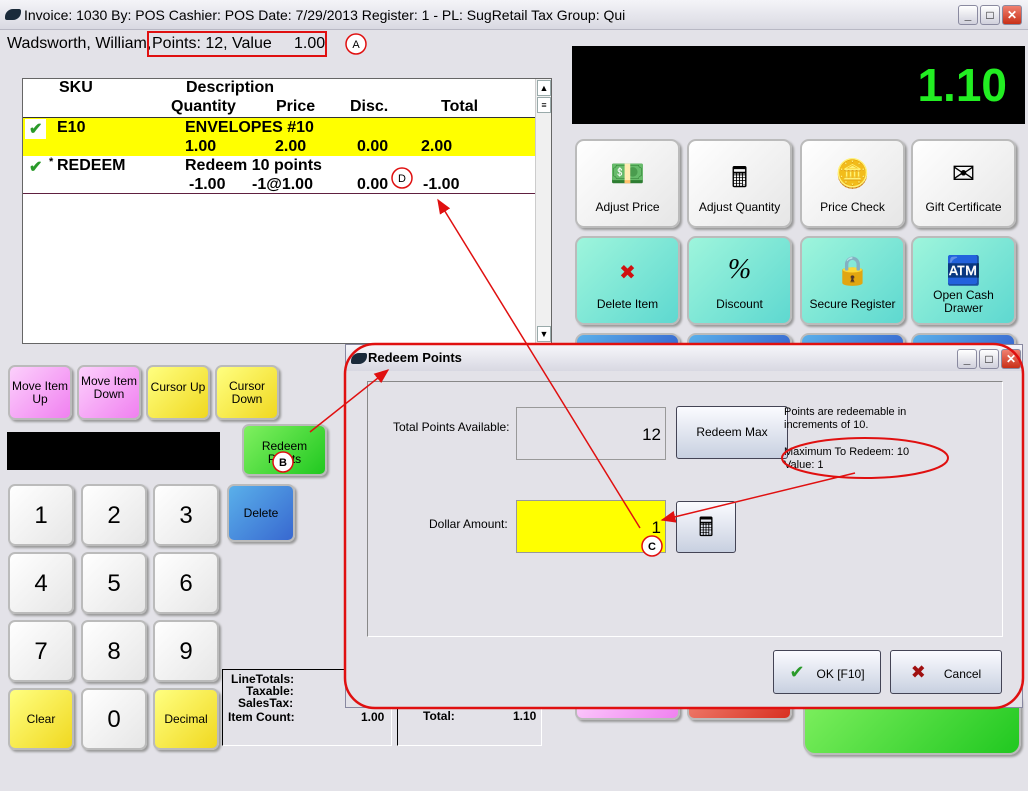 This screenshot has width=1028, height=791. I want to click on cursor-up-button: Cursor Up, so click(178, 392).